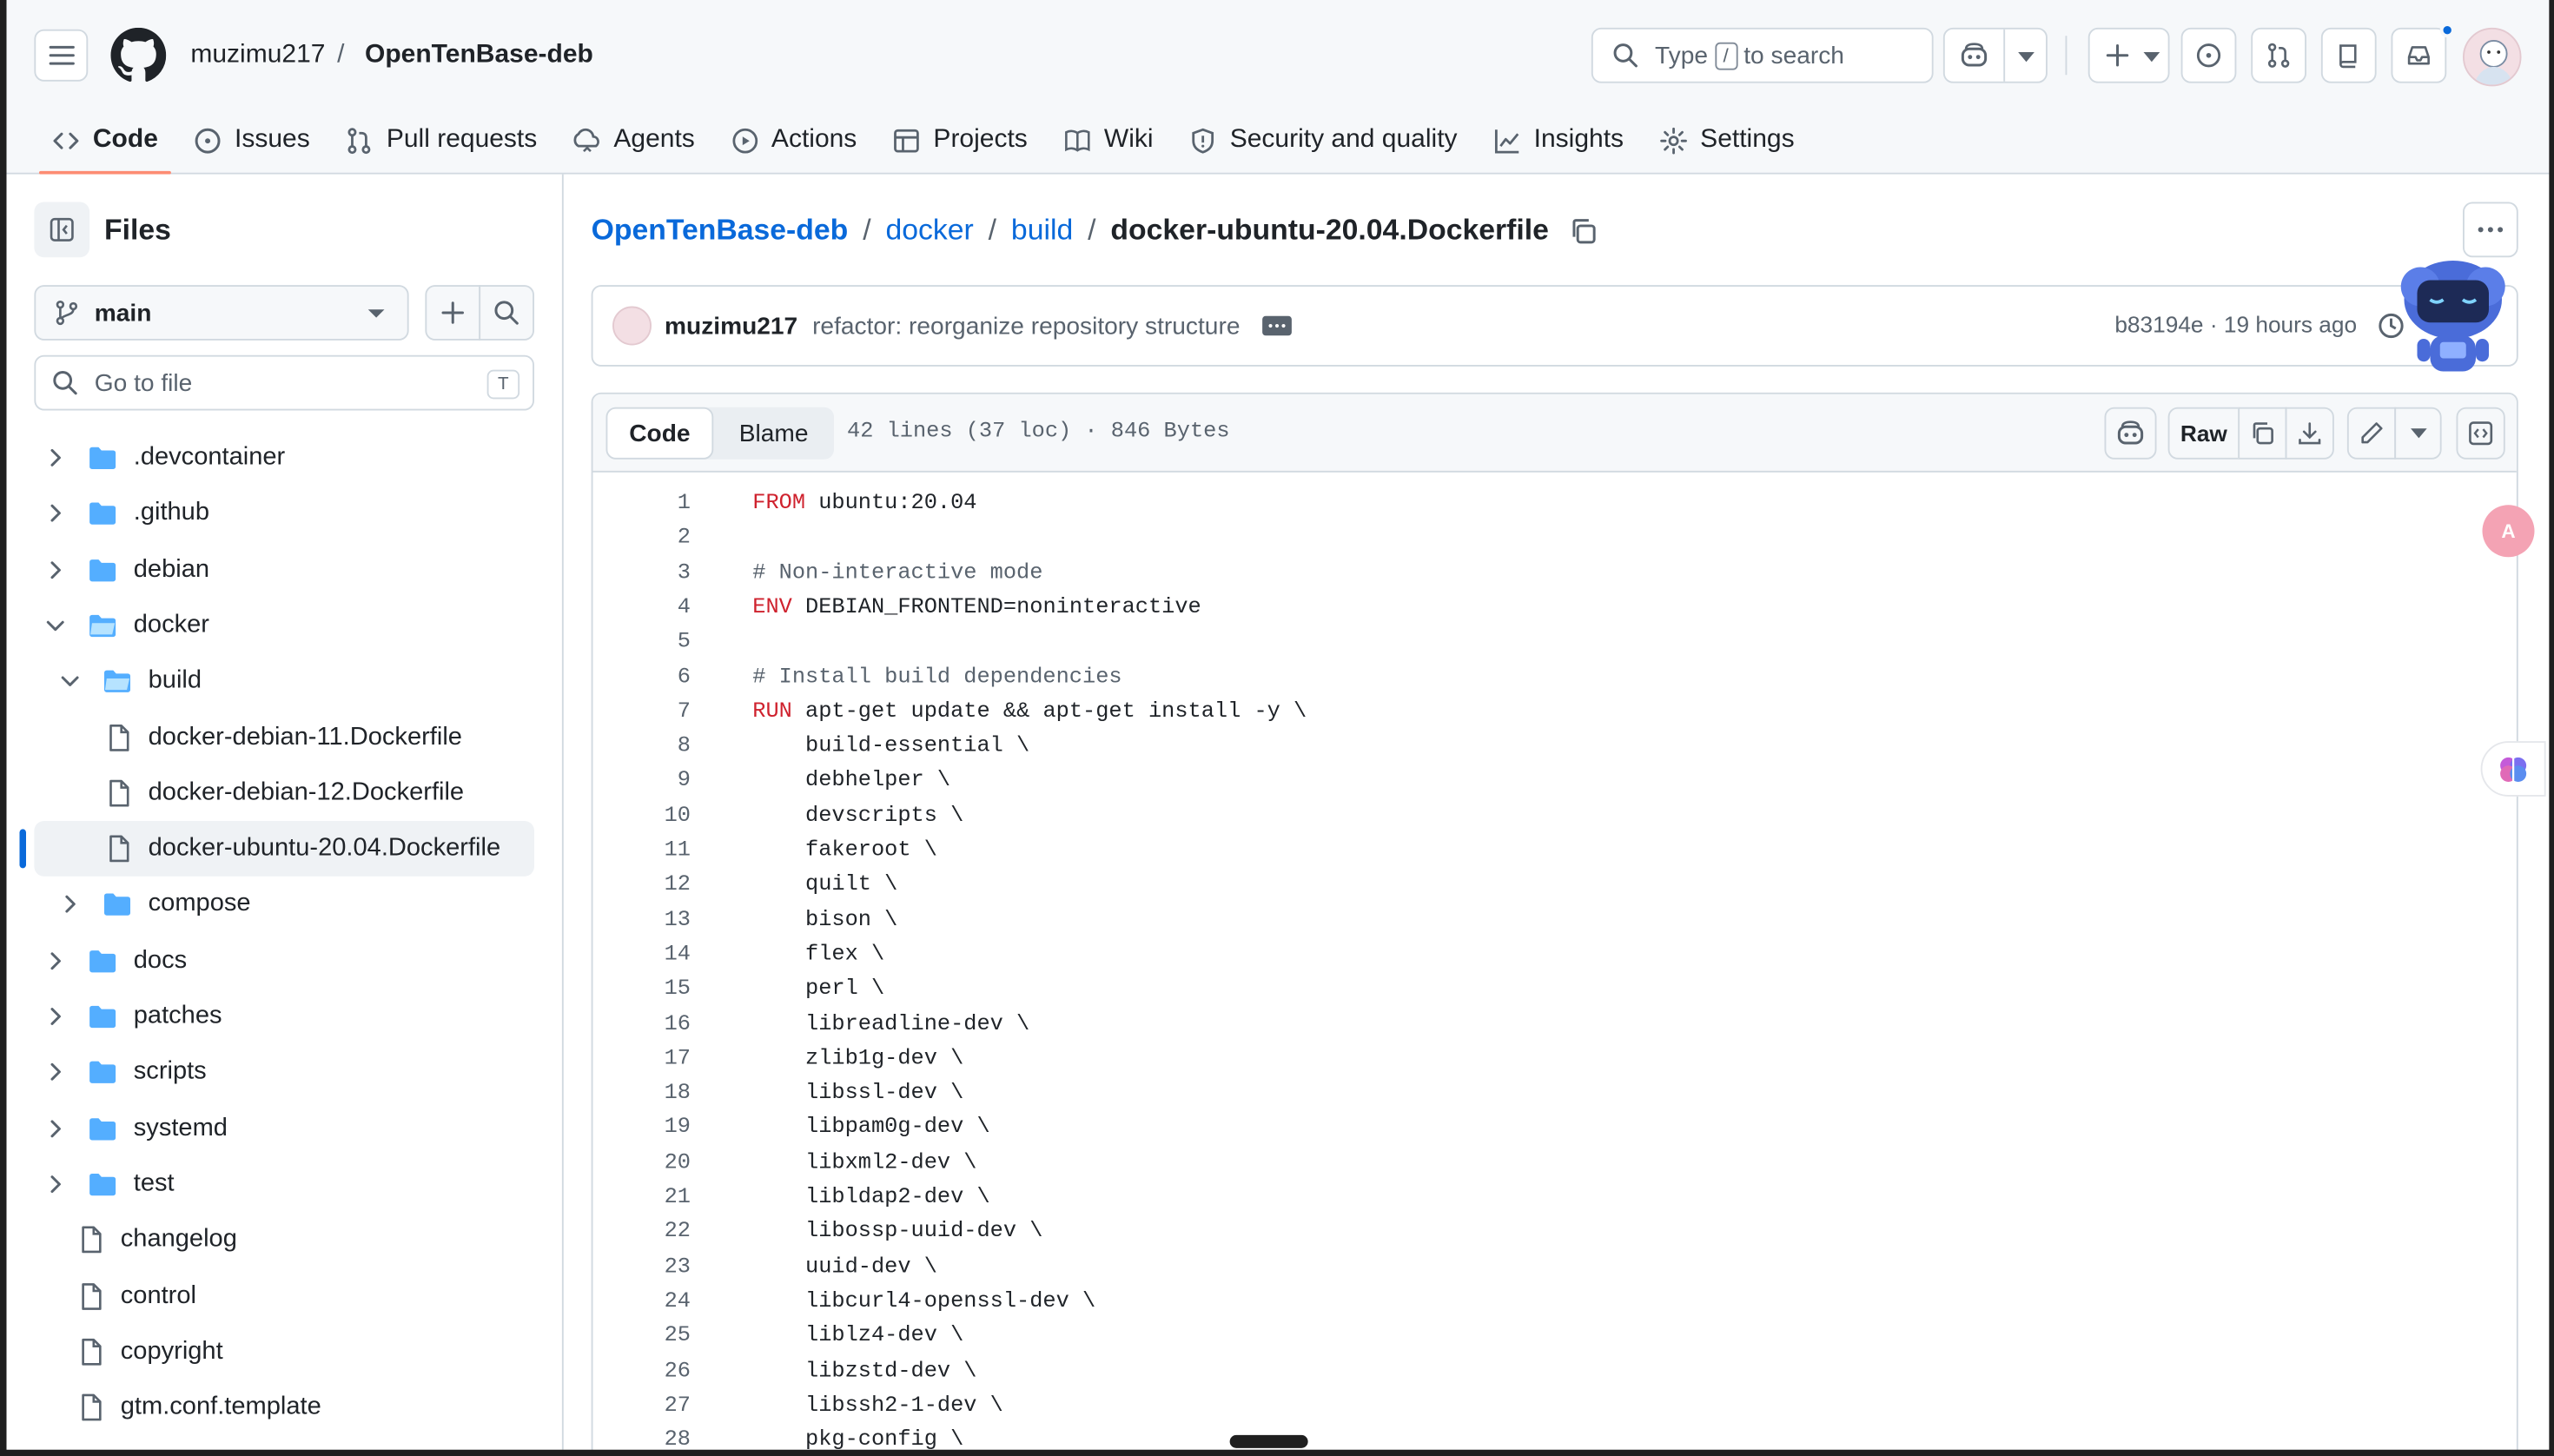 The height and width of the screenshot is (1456, 2554). What do you see at coordinates (642, 1337) in the screenshot?
I see `line-number: 25` at bounding box center [642, 1337].